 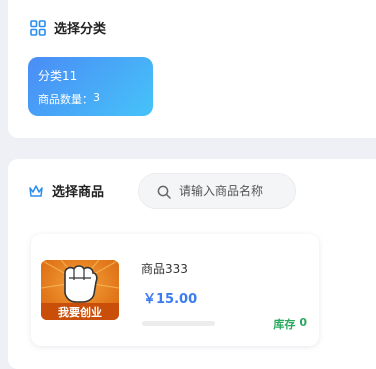 I want to click on category-section-title: 选择分类, so click(x=80, y=29).